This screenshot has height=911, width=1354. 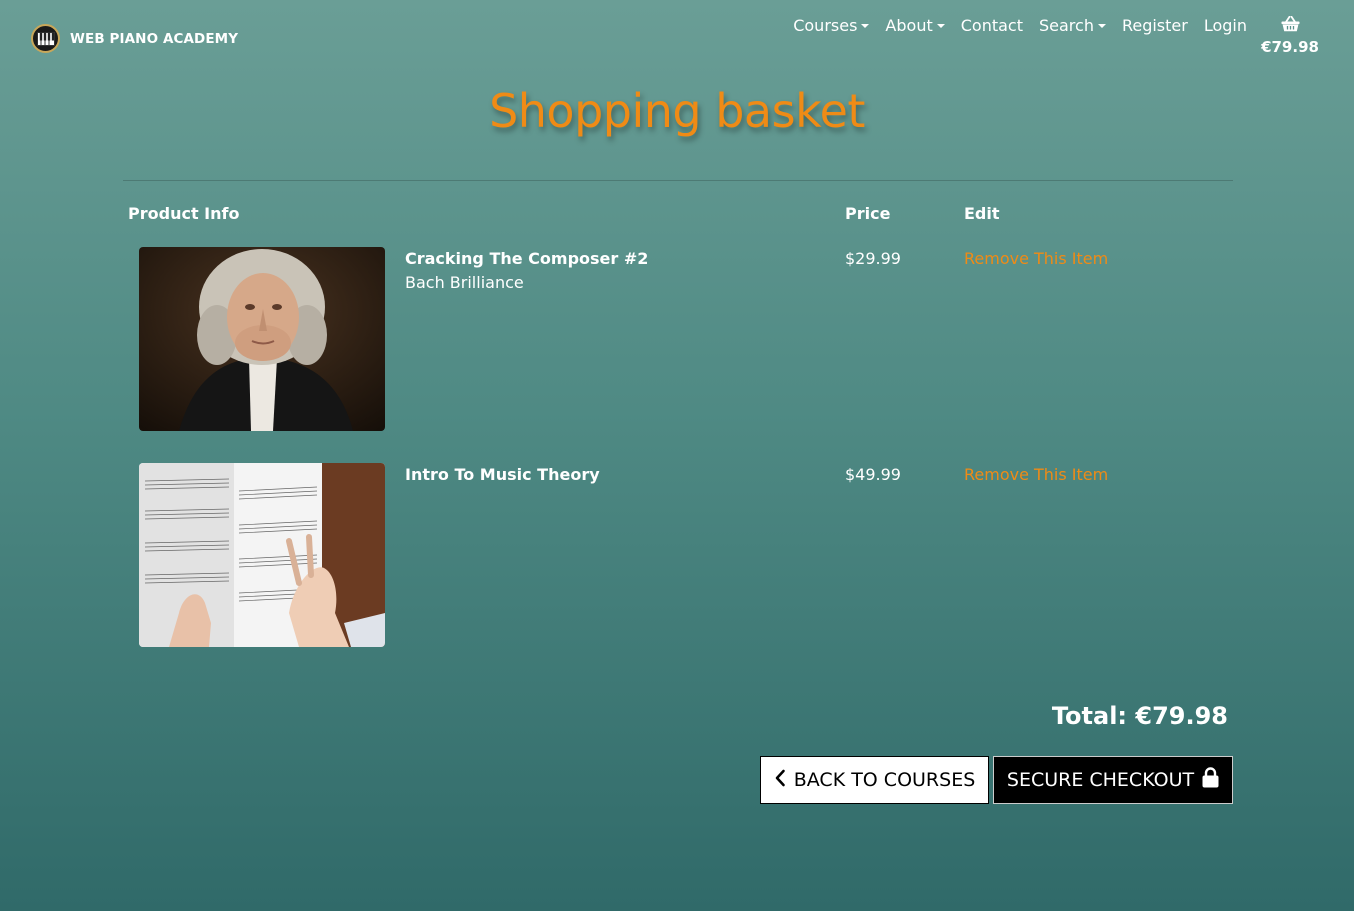 I want to click on nav-login: Login, so click(x=1225, y=25).